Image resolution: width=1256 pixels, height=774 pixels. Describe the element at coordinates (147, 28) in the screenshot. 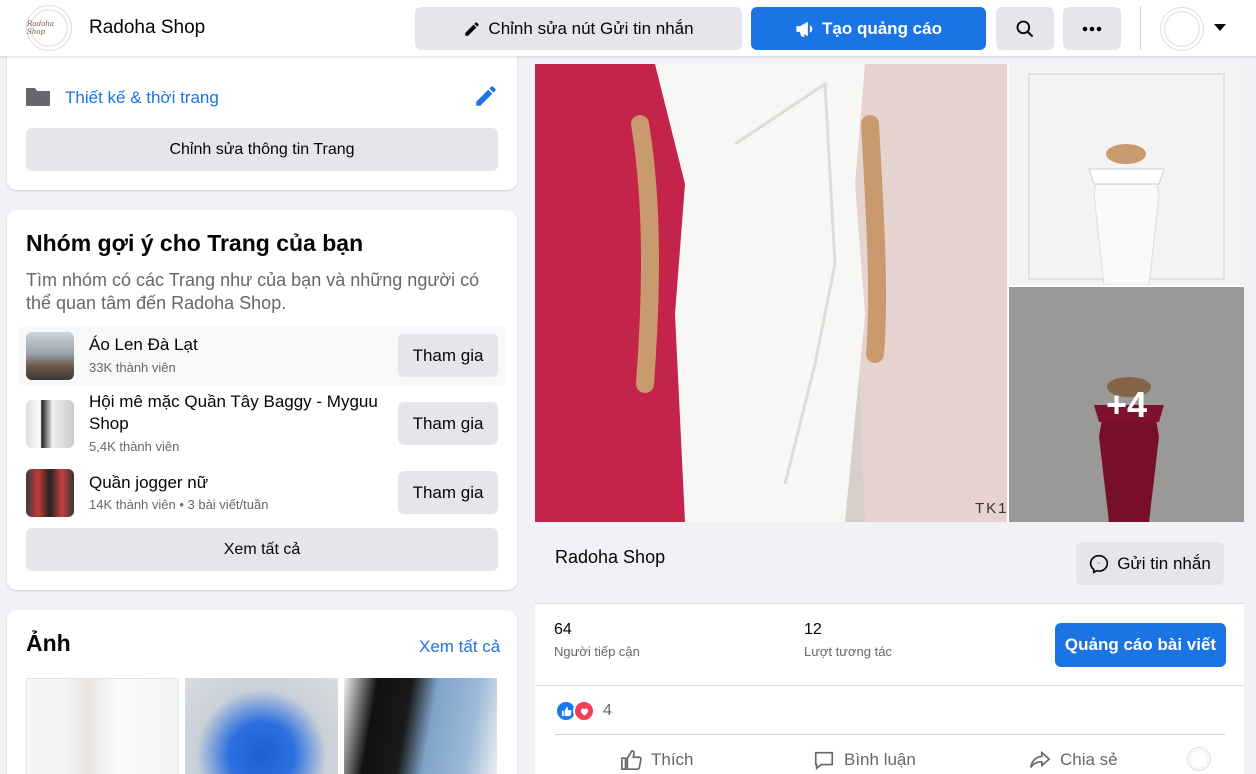

I see `page-title: Radoha Shop` at that location.